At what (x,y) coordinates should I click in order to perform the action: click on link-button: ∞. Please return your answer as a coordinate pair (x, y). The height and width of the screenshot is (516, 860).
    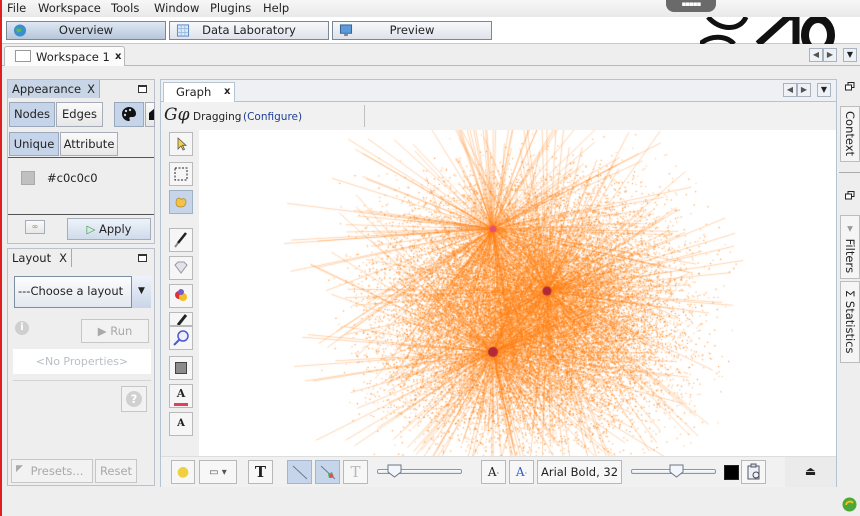
    Looking at the image, I should click on (35, 227).